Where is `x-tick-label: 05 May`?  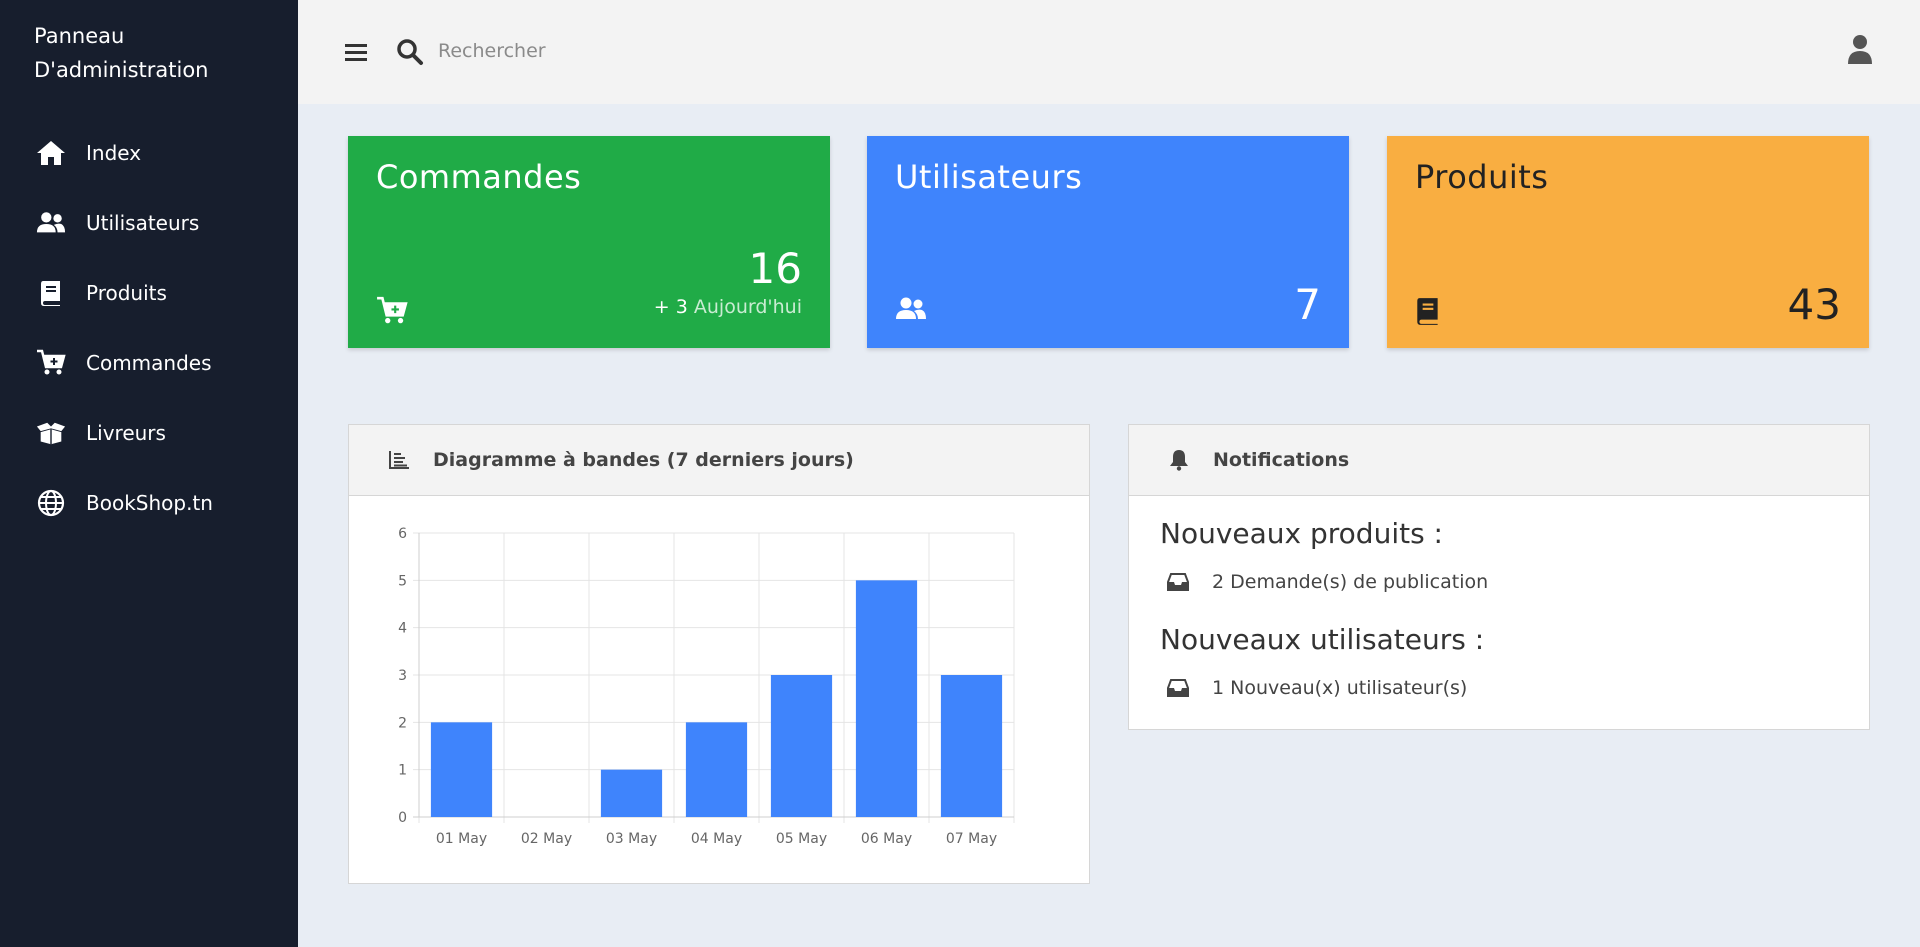
x-tick-label: 05 May is located at coordinates (801, 839).